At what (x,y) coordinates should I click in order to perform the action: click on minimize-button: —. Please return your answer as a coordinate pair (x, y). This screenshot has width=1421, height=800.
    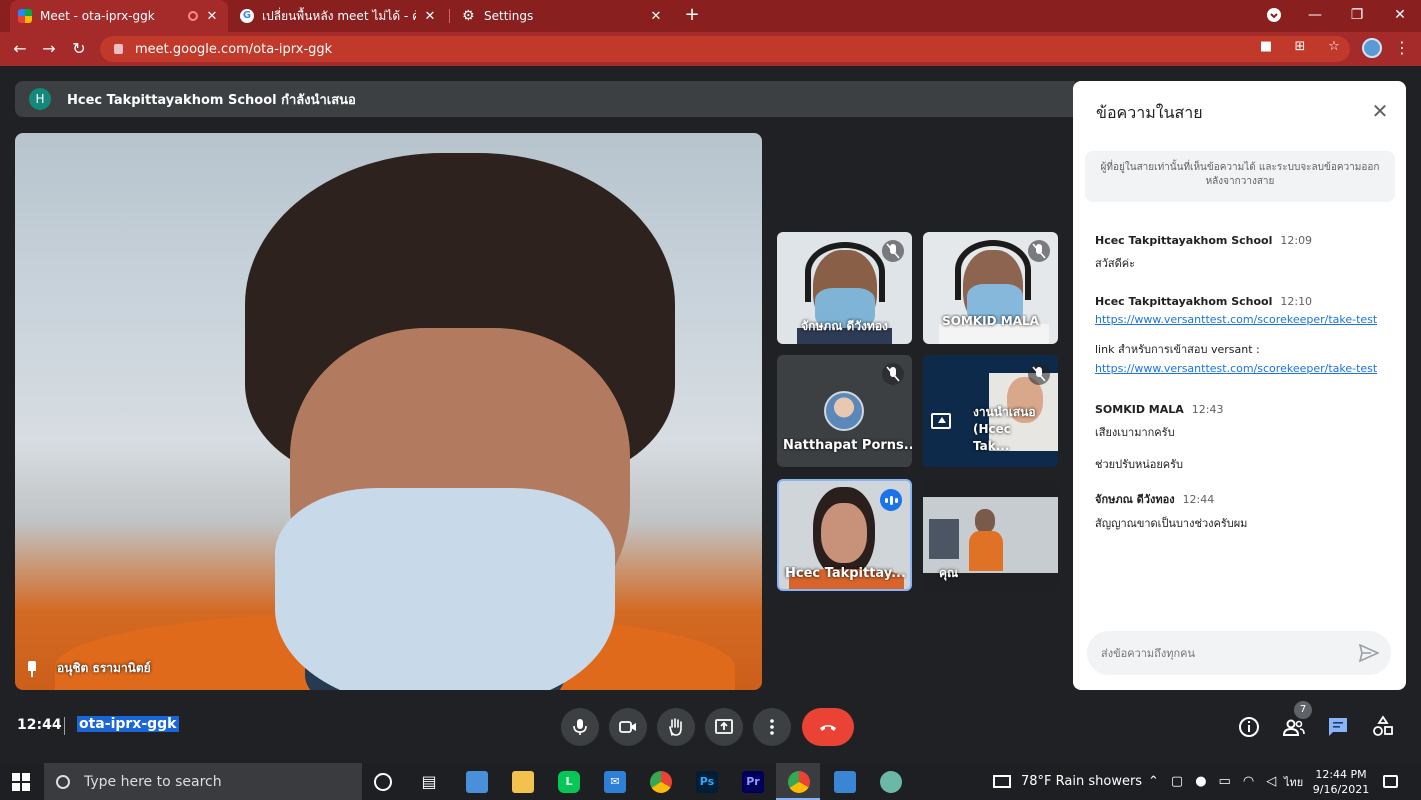
    Looking at the image, I should click on (1315, 15).